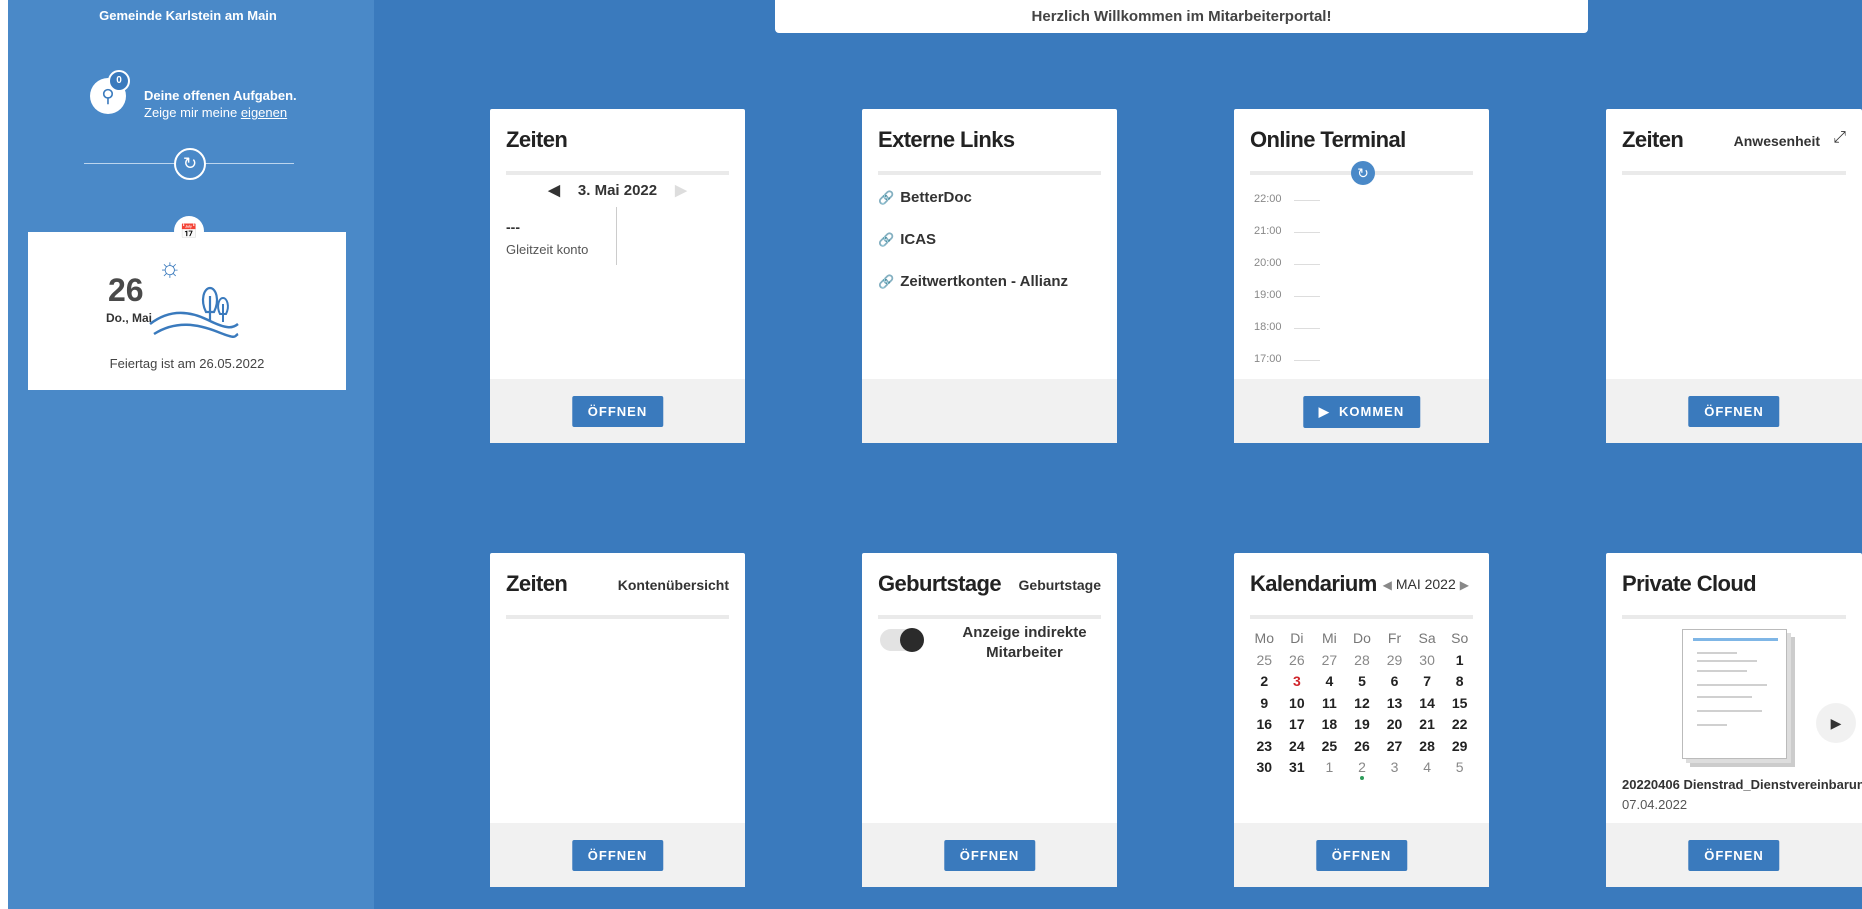 Image resolution: width=1862 pixels, height=909 pixels. I want to click on day-cell: 23, so click(1264, 746).